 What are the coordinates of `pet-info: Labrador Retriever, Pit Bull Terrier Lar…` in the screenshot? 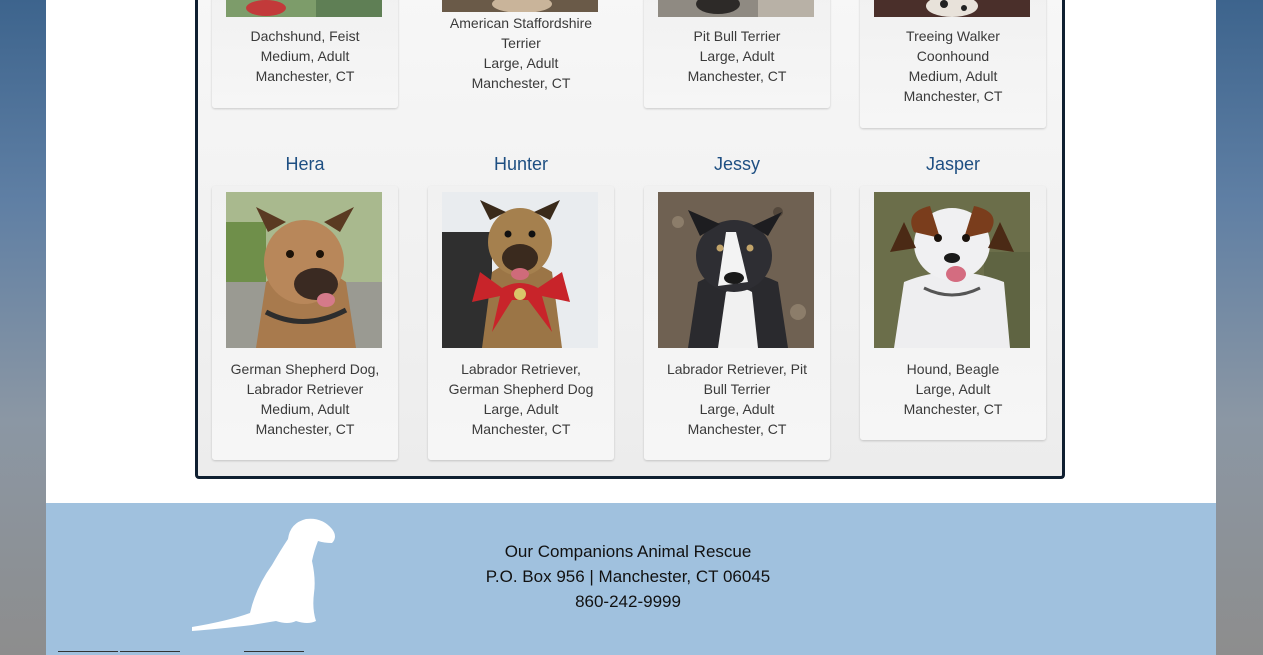 It's located at (737, 399).